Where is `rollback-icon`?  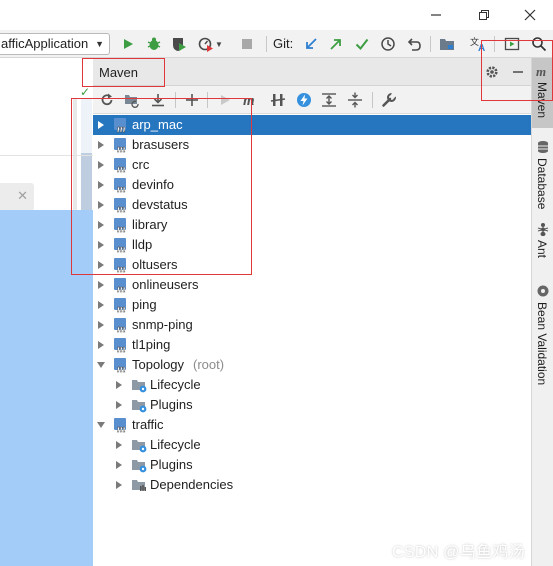 rollback-icon is located at coordinates (414, 44).